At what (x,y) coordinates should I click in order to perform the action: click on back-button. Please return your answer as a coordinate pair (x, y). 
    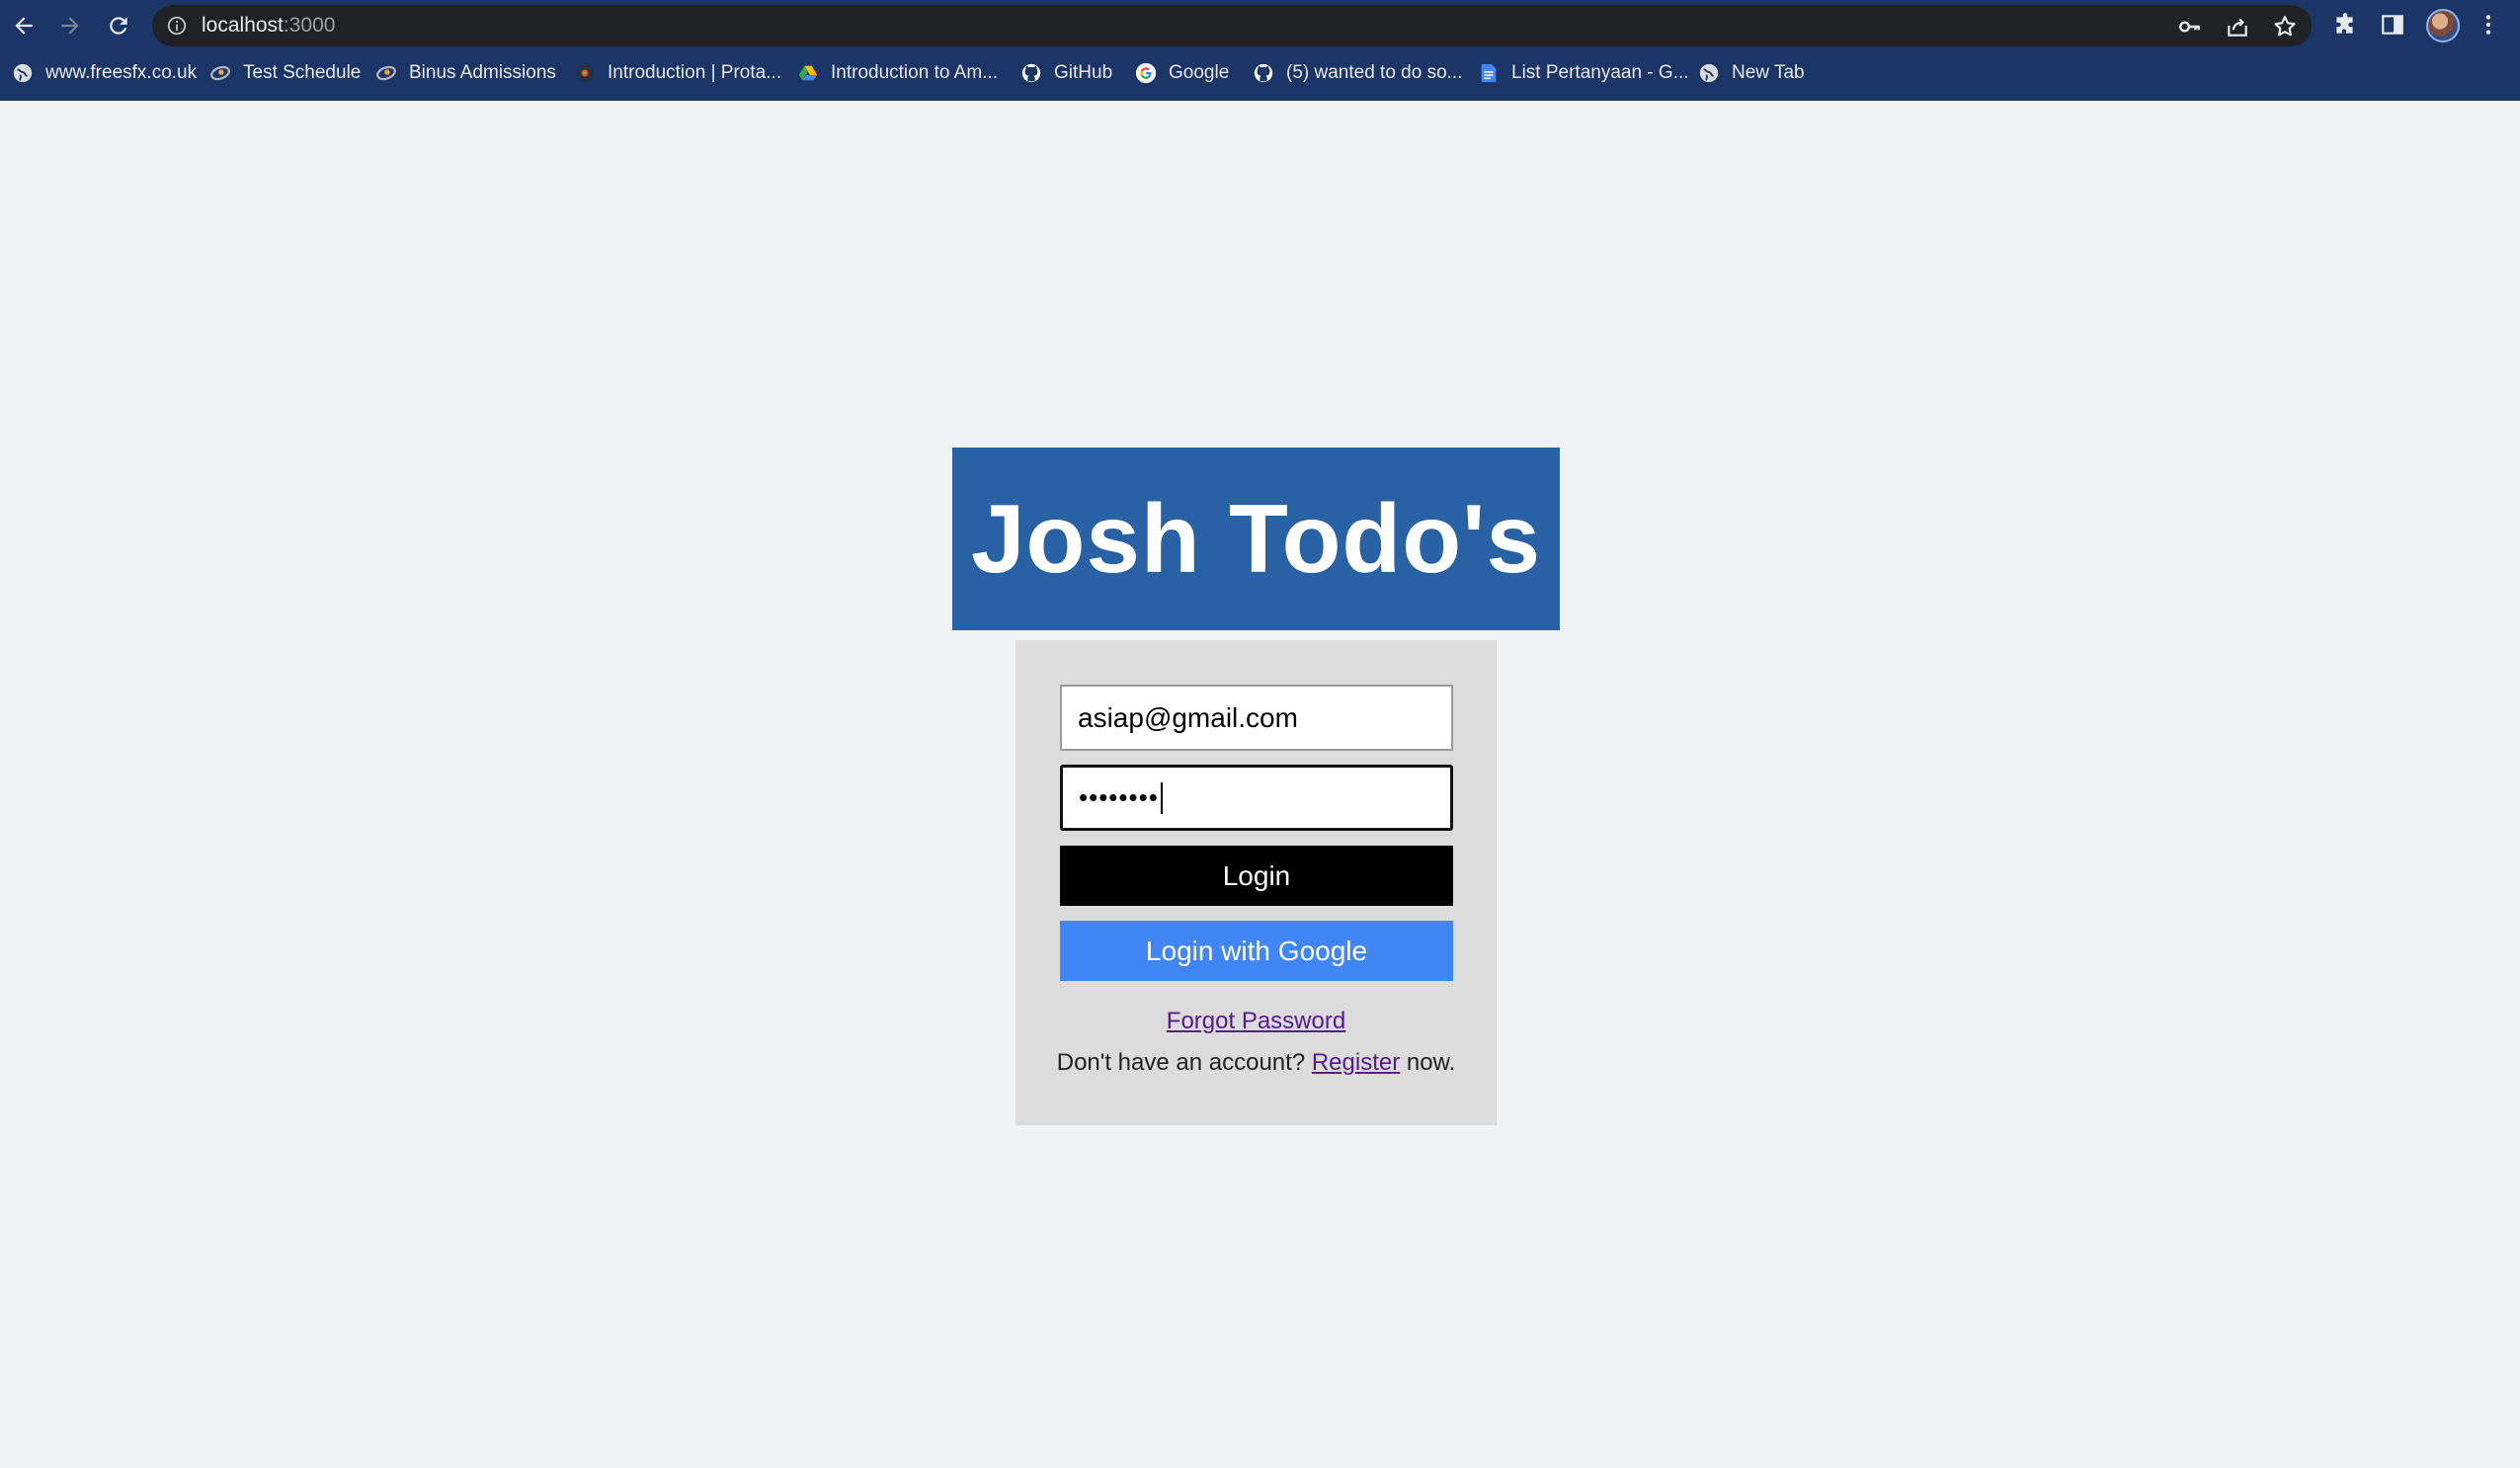
    Looking at the image, I should click on (24, 25).